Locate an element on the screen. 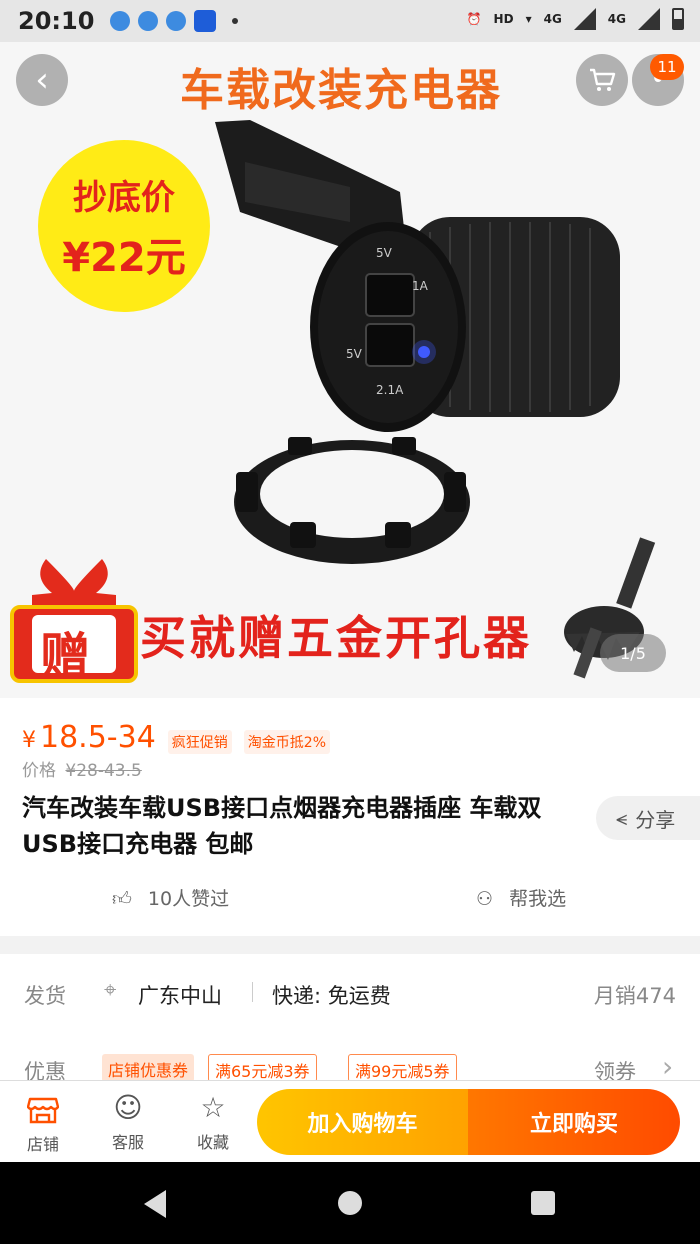  price-range: 18.5-34 is located at coordinates (98, 737).